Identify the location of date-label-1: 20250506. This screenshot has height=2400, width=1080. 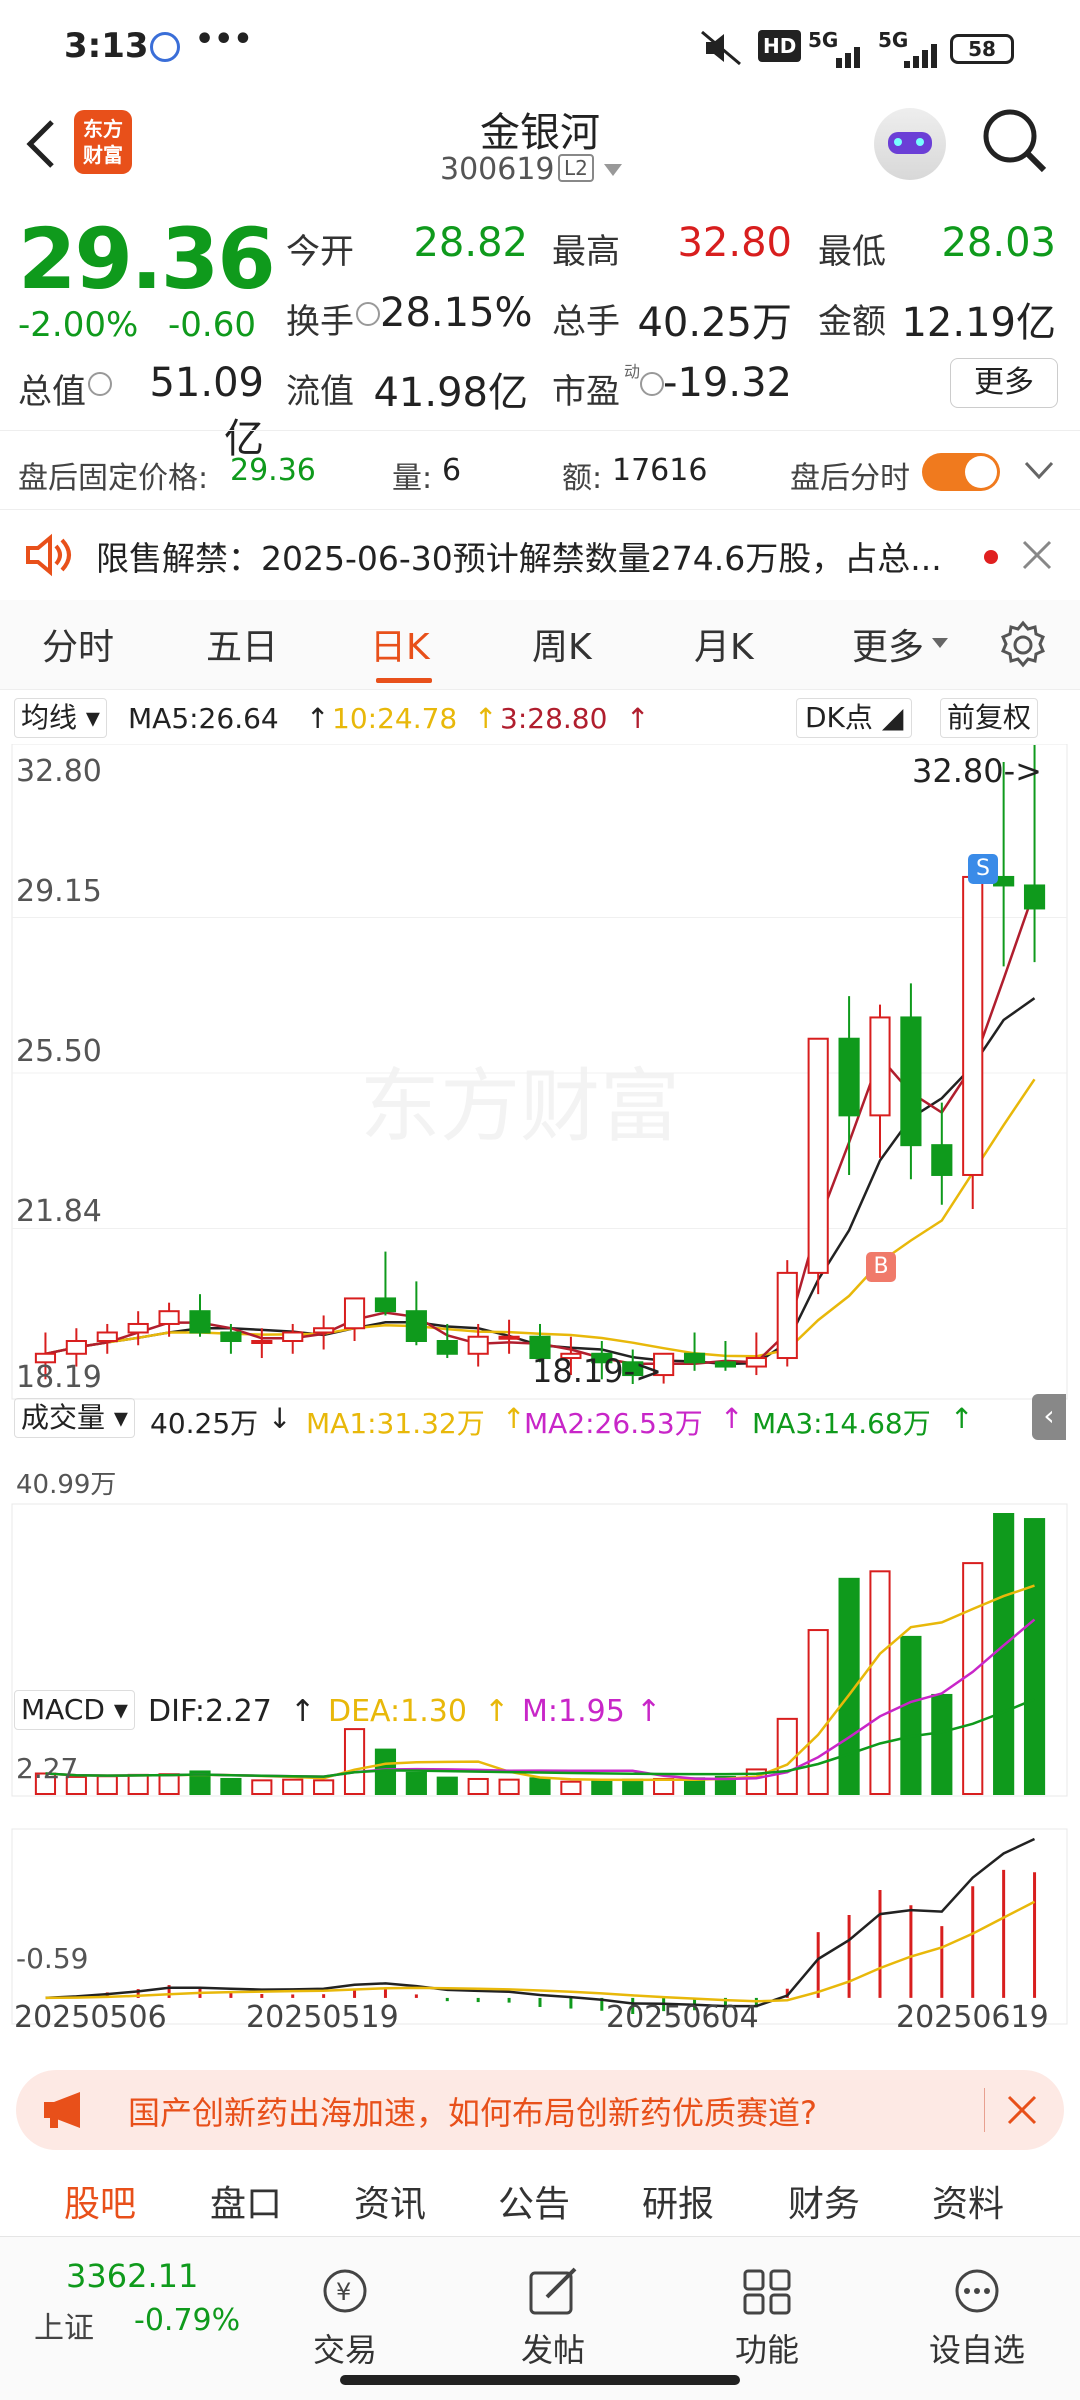
(90, 2017).